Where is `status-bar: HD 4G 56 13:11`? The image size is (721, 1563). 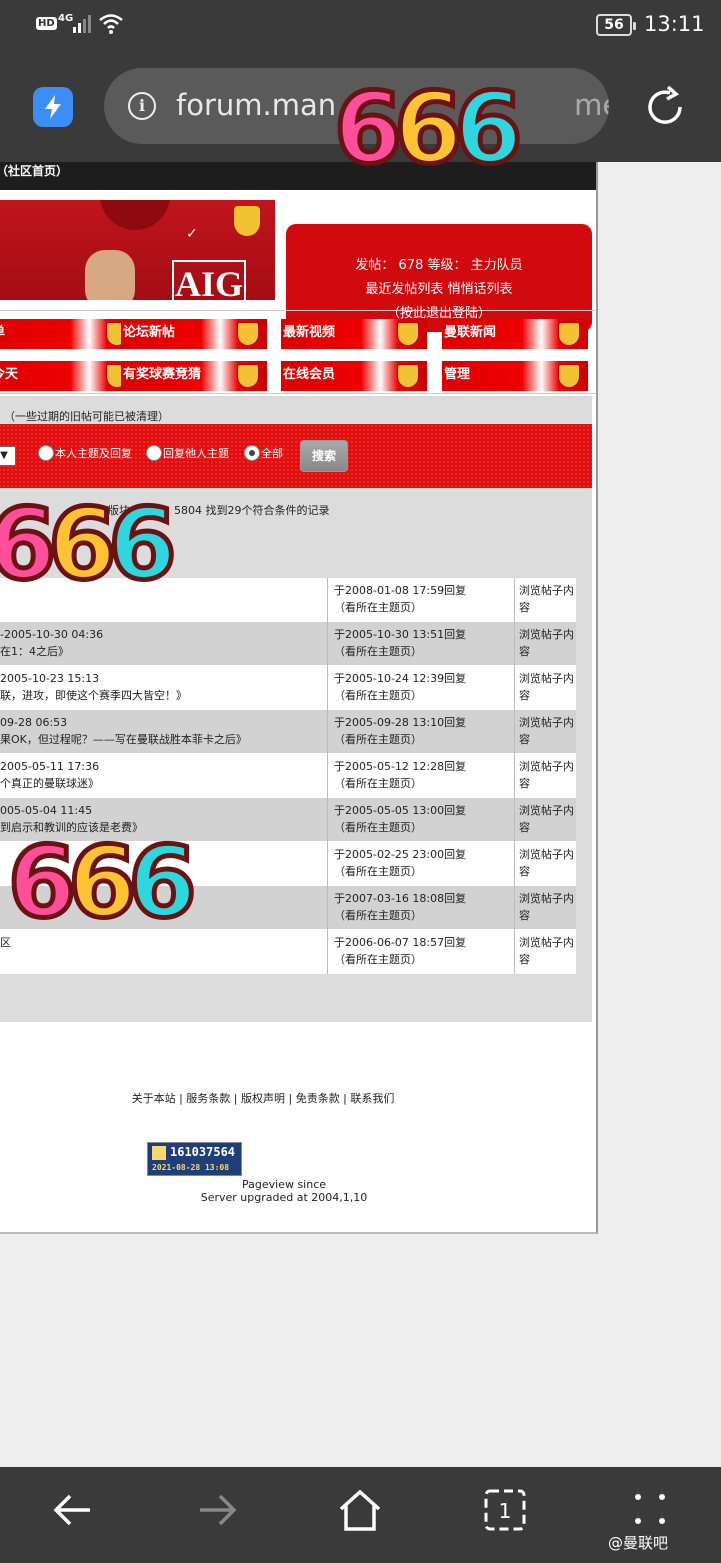 status-bar: HD 4G 56 13:11 is located at coordinates (360, 26).